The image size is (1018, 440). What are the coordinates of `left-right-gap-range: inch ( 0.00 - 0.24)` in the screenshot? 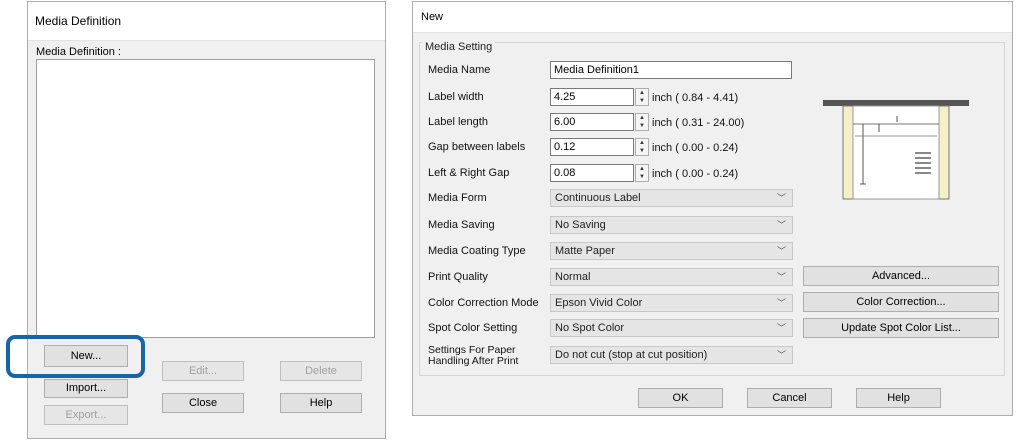 It's located at (695, 174).